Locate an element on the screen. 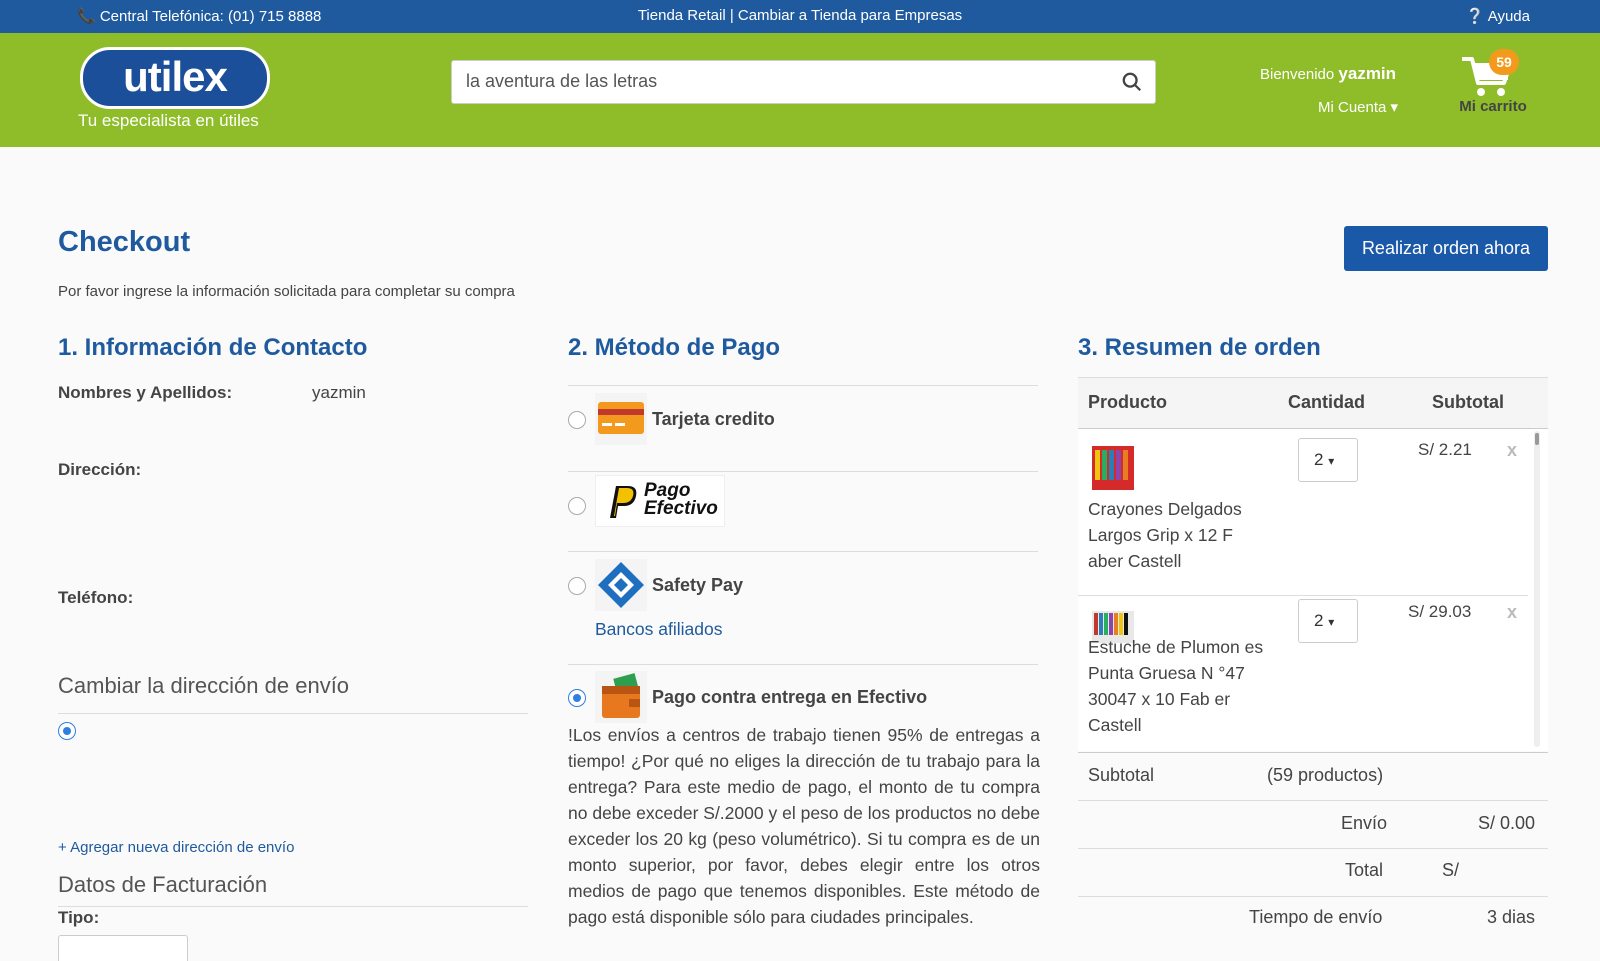  card-label: Tarjeta credito is located at coordinates (713, 419).